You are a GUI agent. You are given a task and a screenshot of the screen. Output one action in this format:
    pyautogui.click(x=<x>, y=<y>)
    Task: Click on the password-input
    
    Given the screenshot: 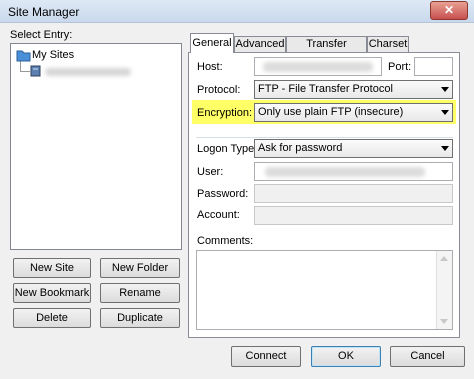 What is the action you would take?
    pyautogui.click(x=353, y=193)
    